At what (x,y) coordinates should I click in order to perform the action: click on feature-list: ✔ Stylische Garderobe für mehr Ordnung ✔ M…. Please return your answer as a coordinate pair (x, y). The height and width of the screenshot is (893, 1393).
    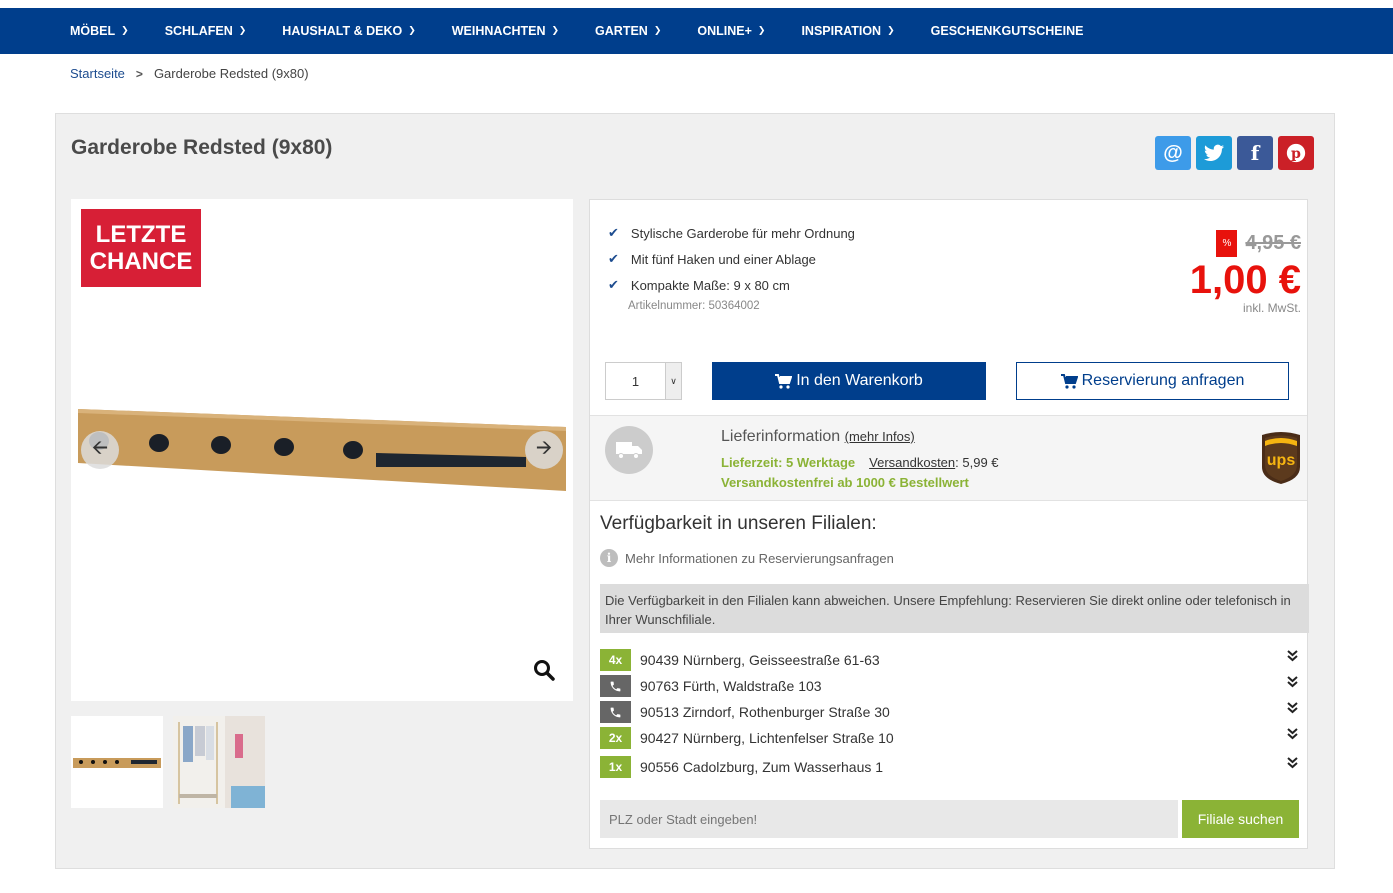
    Looking at the image, I should click on (731, 266).